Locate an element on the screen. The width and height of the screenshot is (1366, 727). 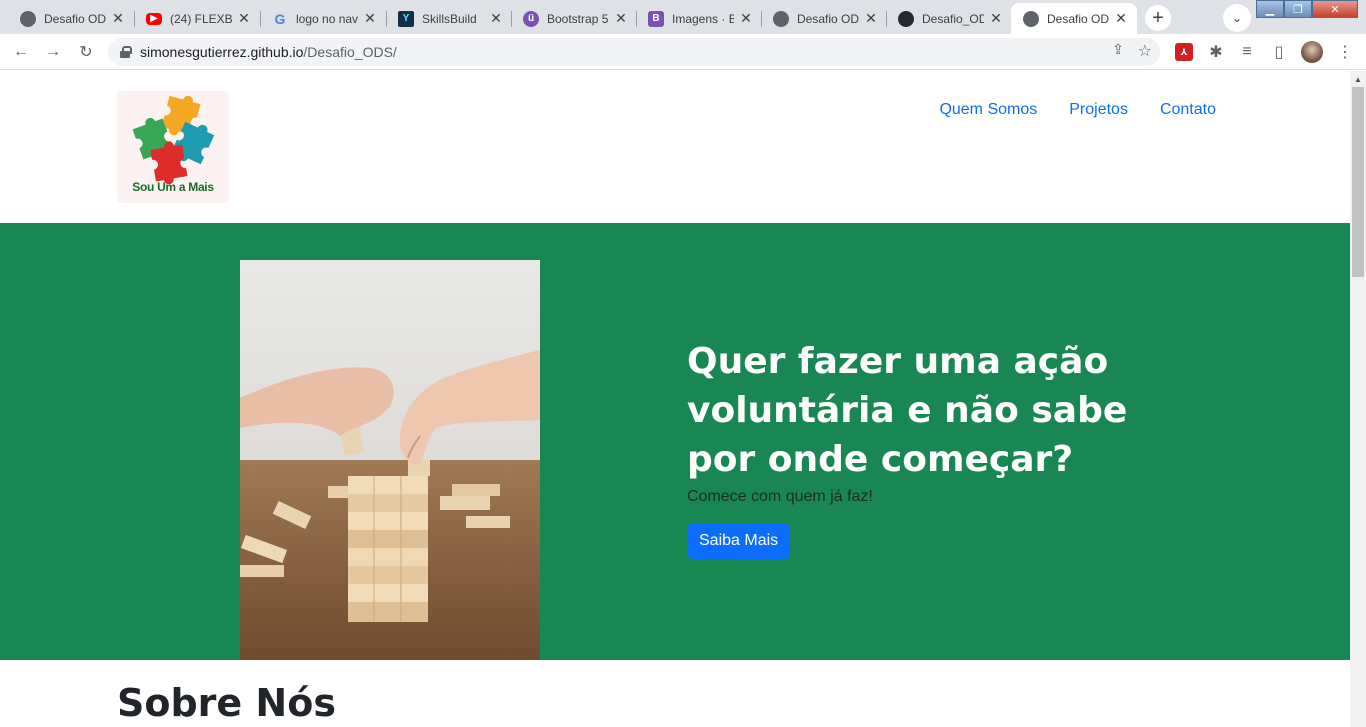
tab-bootstrap: ü Bootstrap 5 ✕ is located at coordinates (574, 18).